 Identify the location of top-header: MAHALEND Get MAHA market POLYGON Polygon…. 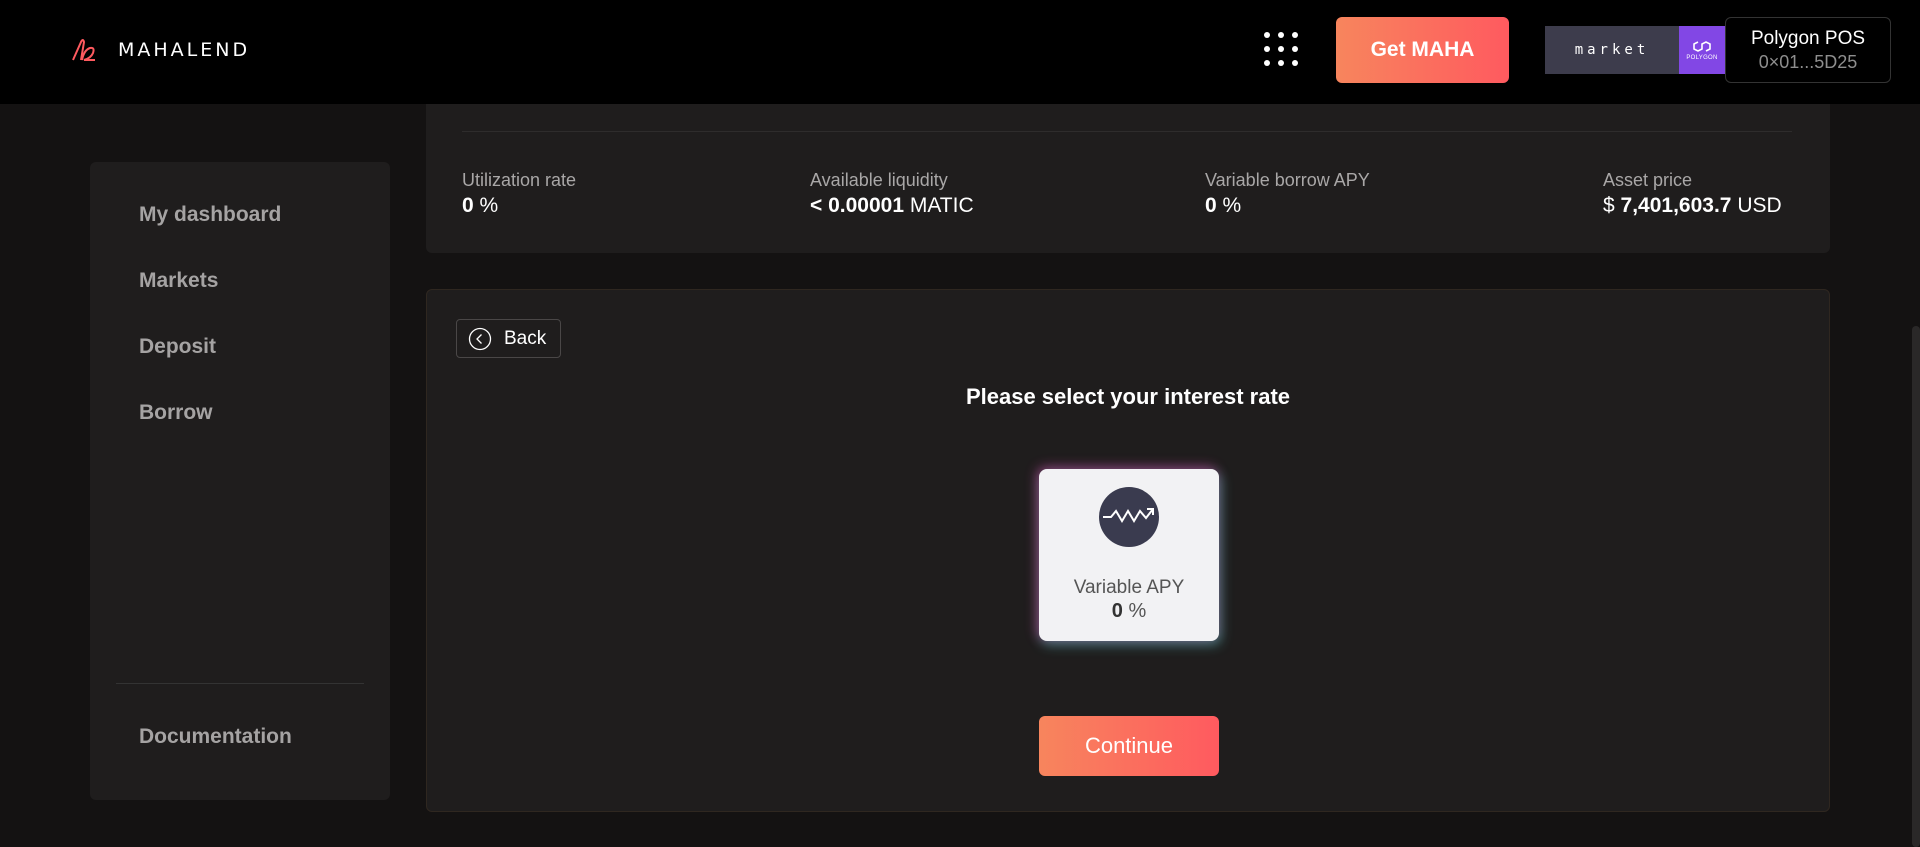
(960, 52).